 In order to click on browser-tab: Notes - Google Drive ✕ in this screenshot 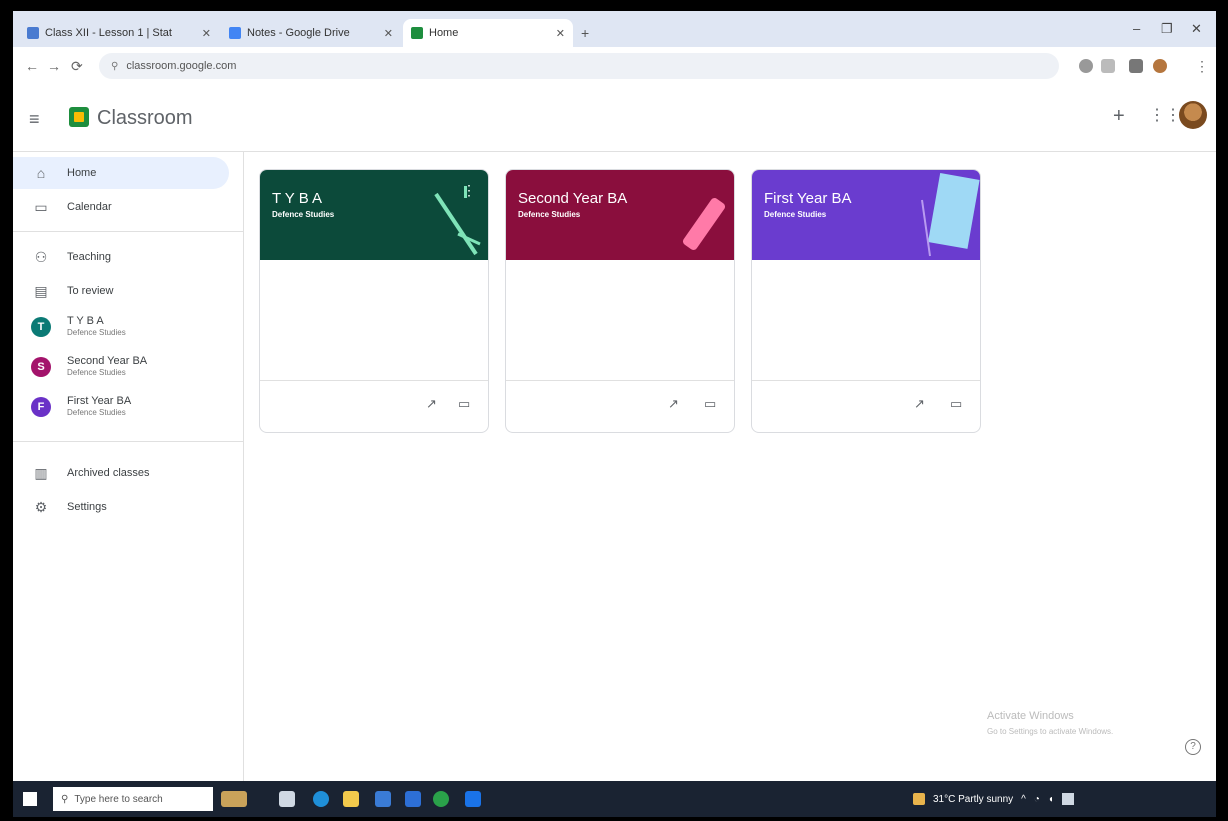, I will do `click(311, 33)`.